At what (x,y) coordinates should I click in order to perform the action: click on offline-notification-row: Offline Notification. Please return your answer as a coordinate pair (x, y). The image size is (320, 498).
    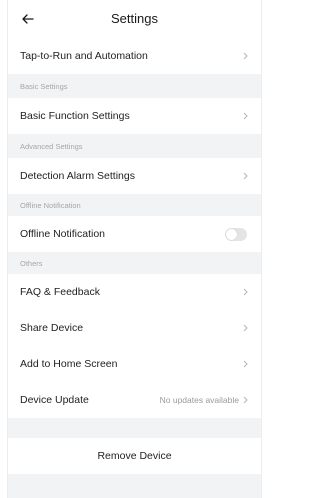
    Looking at the image, I should click on (134, 234).